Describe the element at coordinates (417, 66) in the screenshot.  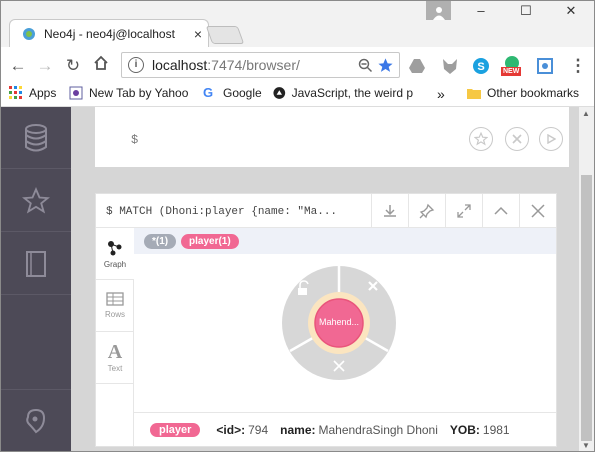
I see `drive-extension-icon` at that location.